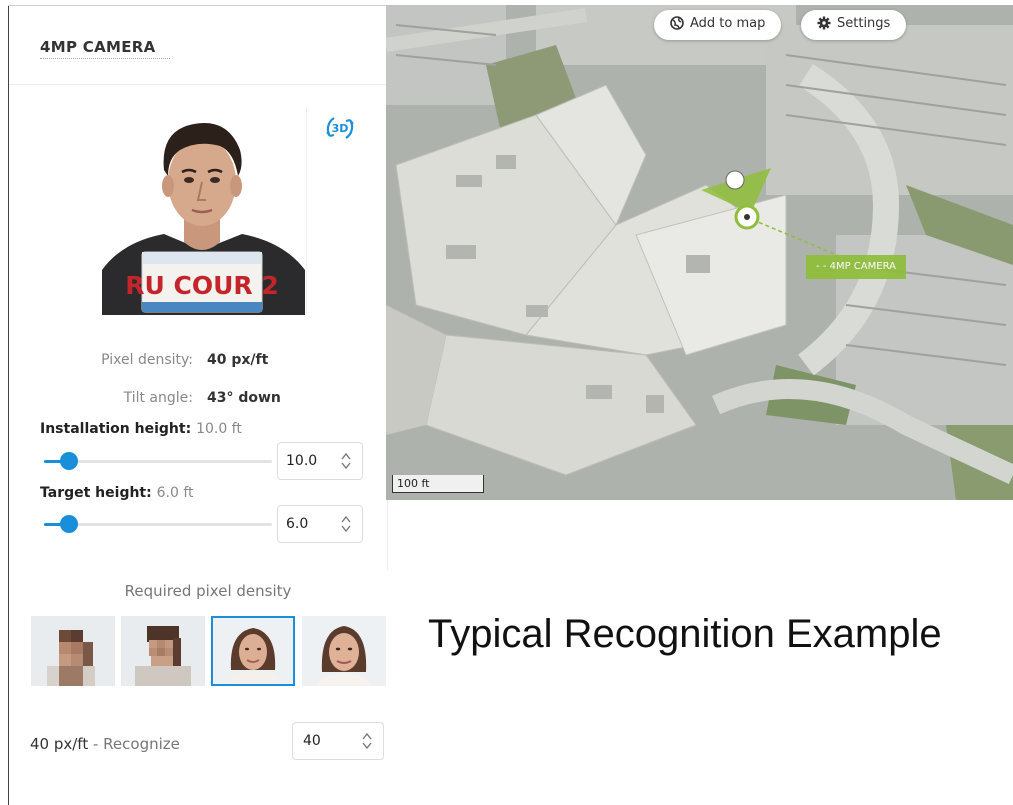  I want to click on density-option-identify, so click(344, 651).